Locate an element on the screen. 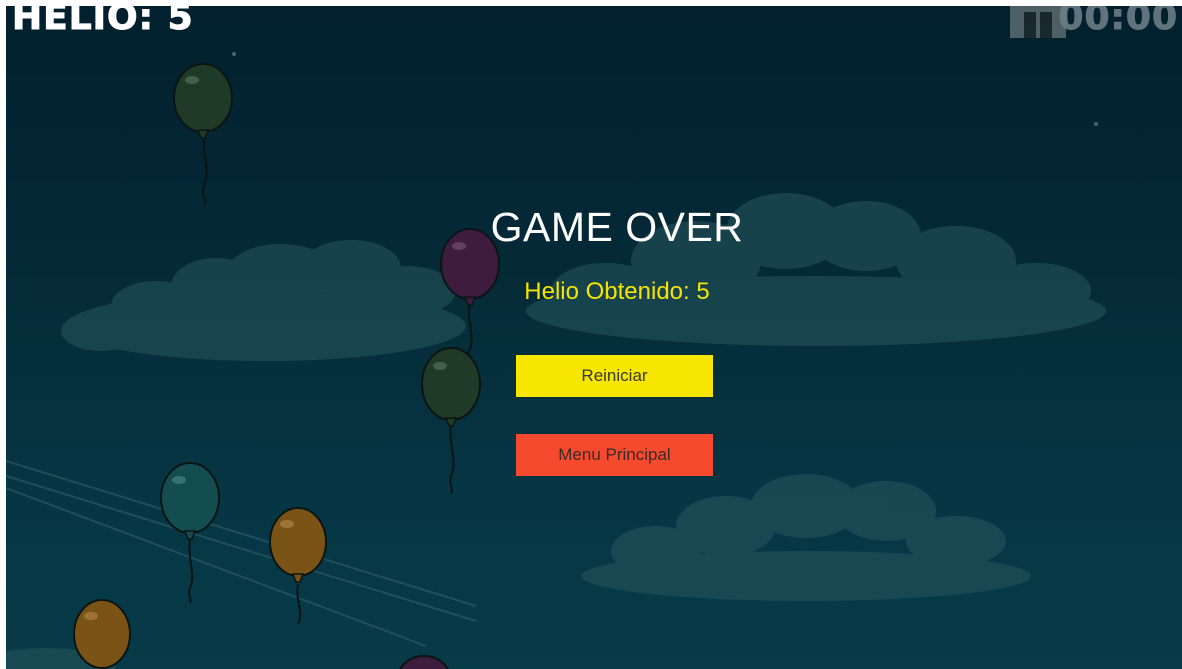  game-over-title: GAME OVER is located at coordinates (617, 227).